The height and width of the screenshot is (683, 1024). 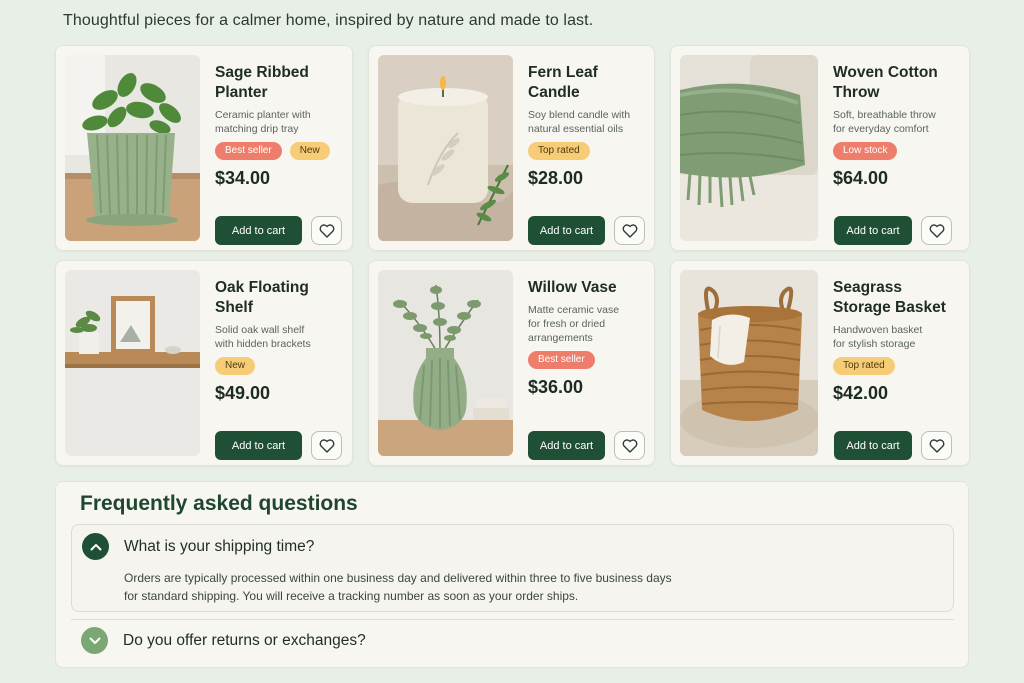 What do you see at coordinates (132, 148) in the screenshot?
I see `product-image-planter` at bounding box center [132, 148].